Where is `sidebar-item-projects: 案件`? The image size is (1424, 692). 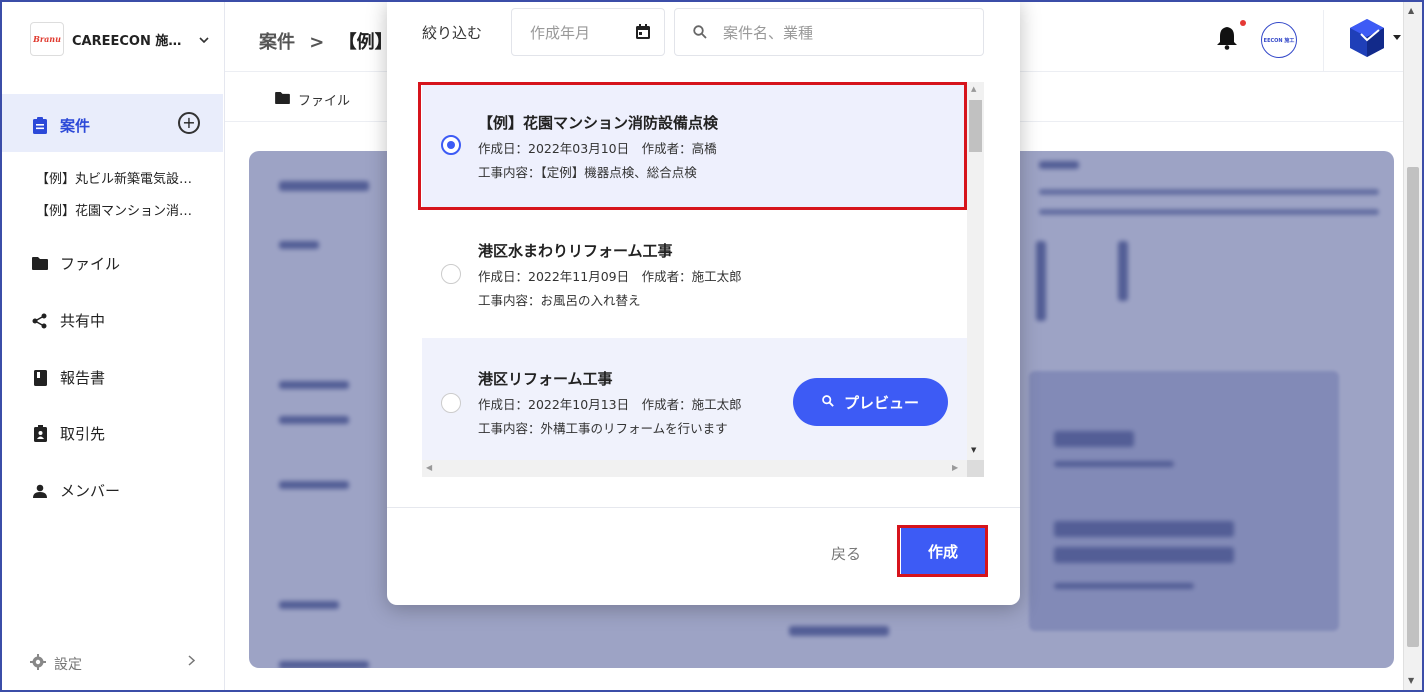 sidebar-item-projects: 案件 is located at coordinates (61, 125).